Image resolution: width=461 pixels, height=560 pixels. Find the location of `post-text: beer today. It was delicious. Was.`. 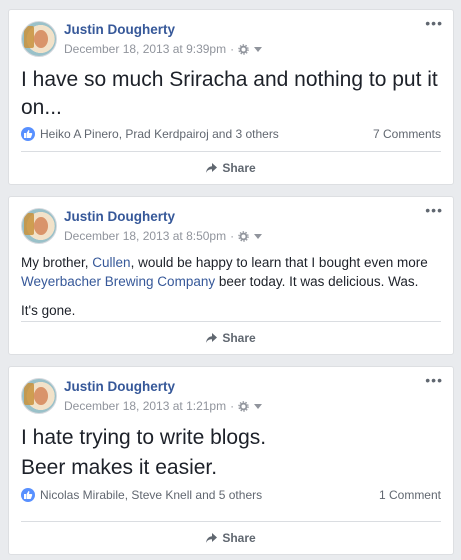

post-text: beer today. It was delicious. Was. is located at coordinates (317, 281).